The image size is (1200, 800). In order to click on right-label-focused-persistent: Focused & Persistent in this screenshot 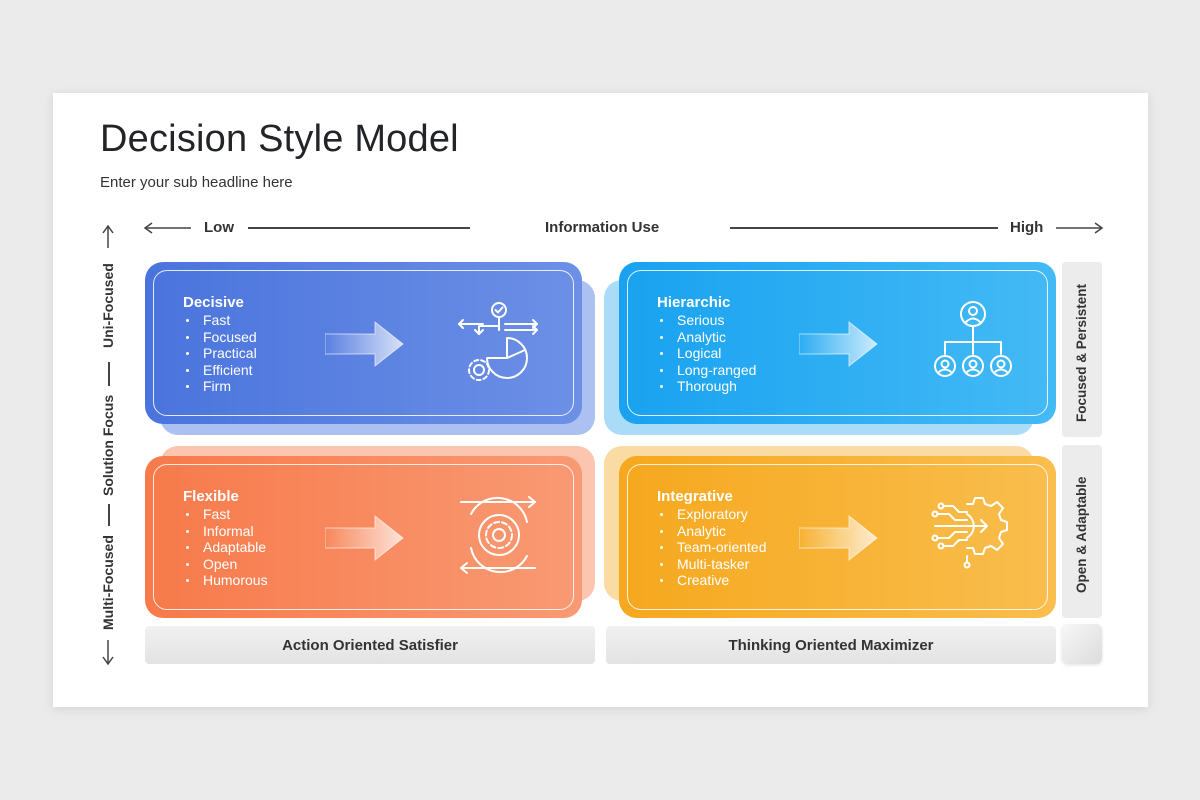, I will do `click(1082, 349)`.